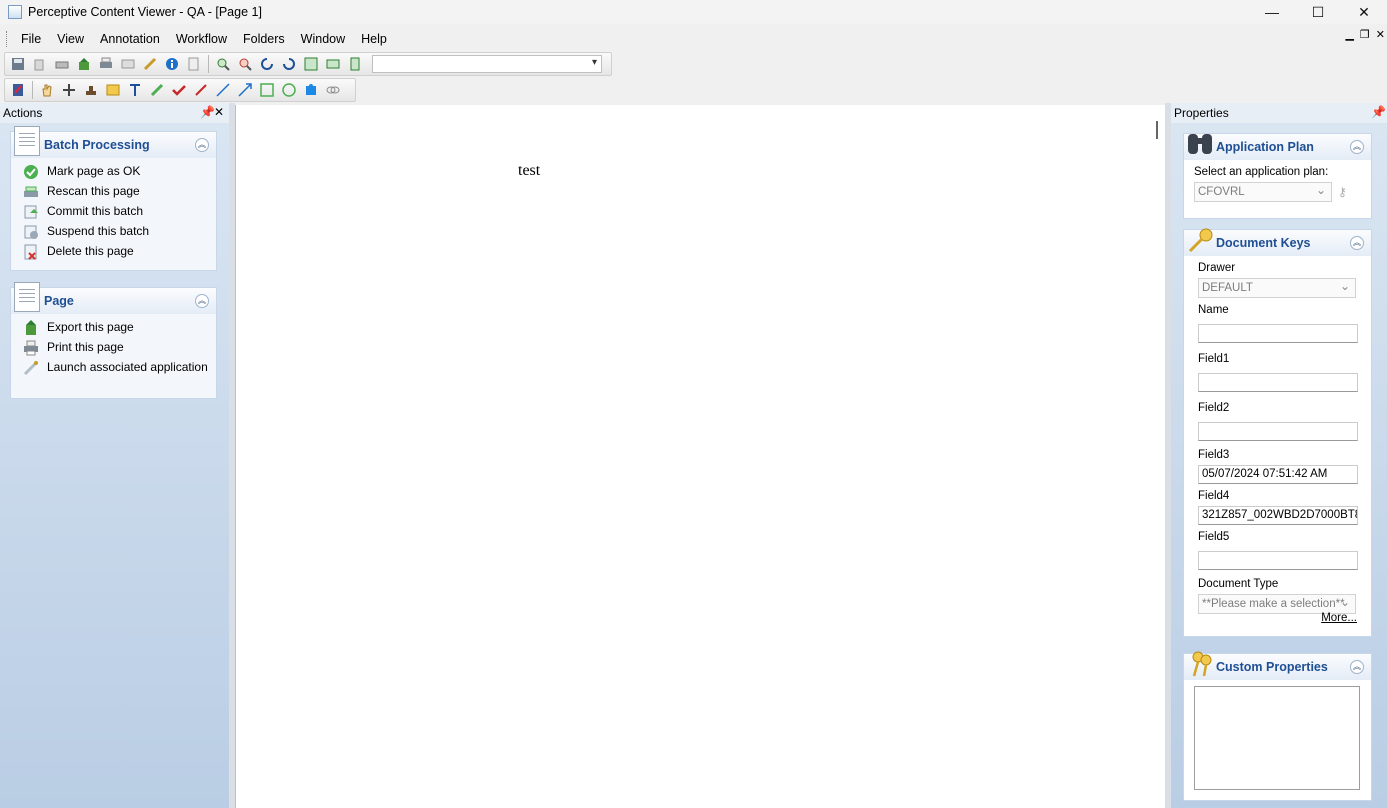 The image size is (1387, 808). I want to click on scan-icon, so click(62, 64).